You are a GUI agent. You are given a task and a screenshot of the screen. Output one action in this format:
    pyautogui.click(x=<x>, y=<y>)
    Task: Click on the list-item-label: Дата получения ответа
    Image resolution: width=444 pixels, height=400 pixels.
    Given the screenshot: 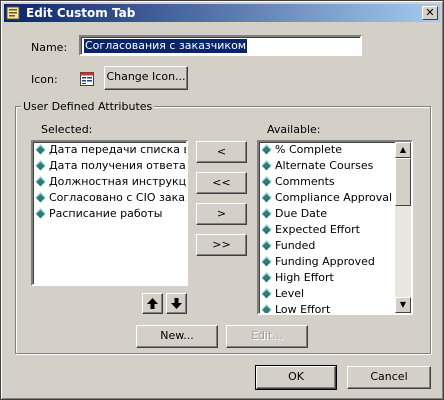 What is the action you would take?
    pyautogui.click(x=117, y=165)
    